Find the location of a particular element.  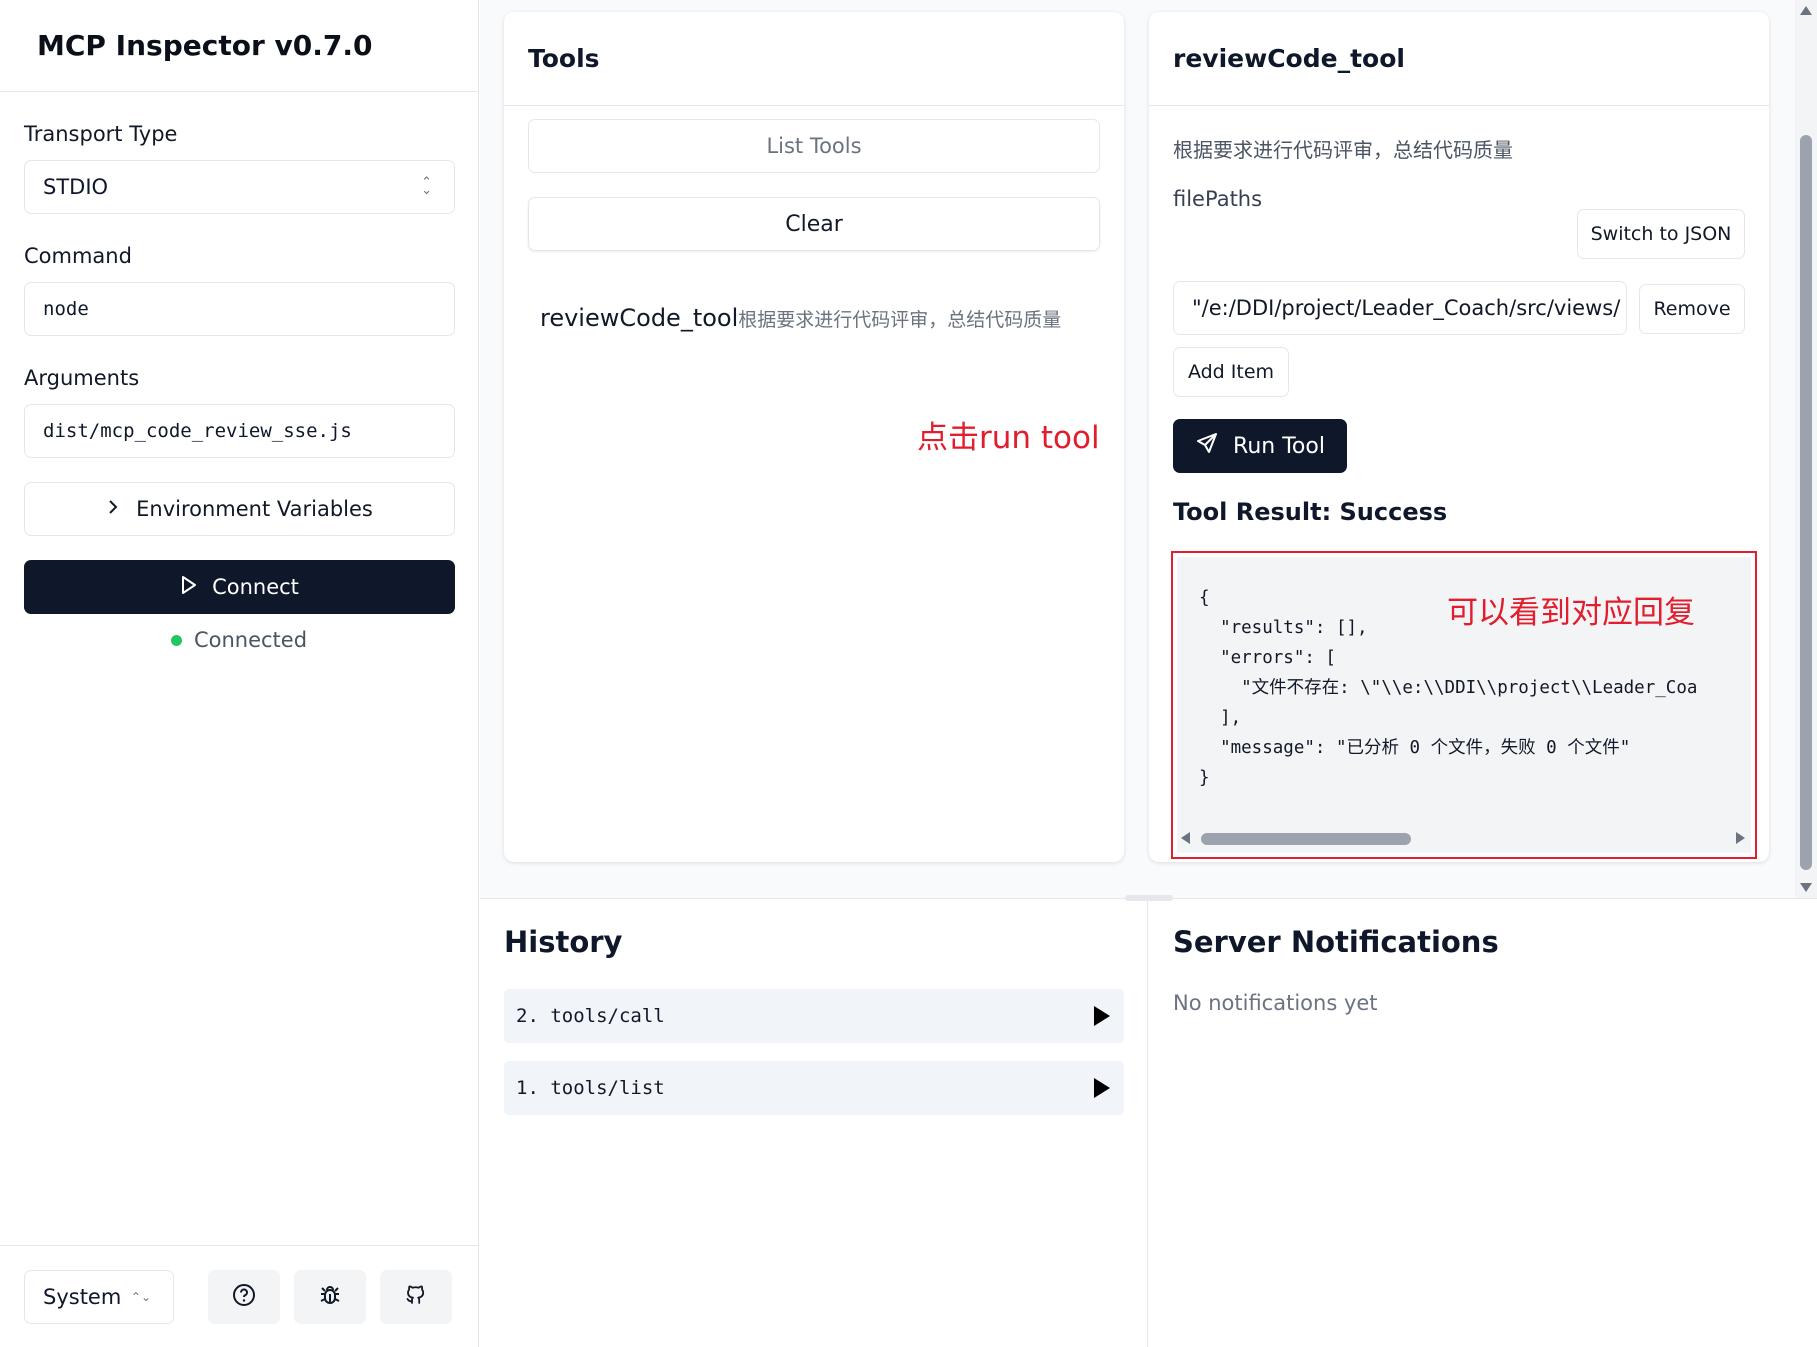

transport-type-value: STDIO is located at coordinates (76, 187).